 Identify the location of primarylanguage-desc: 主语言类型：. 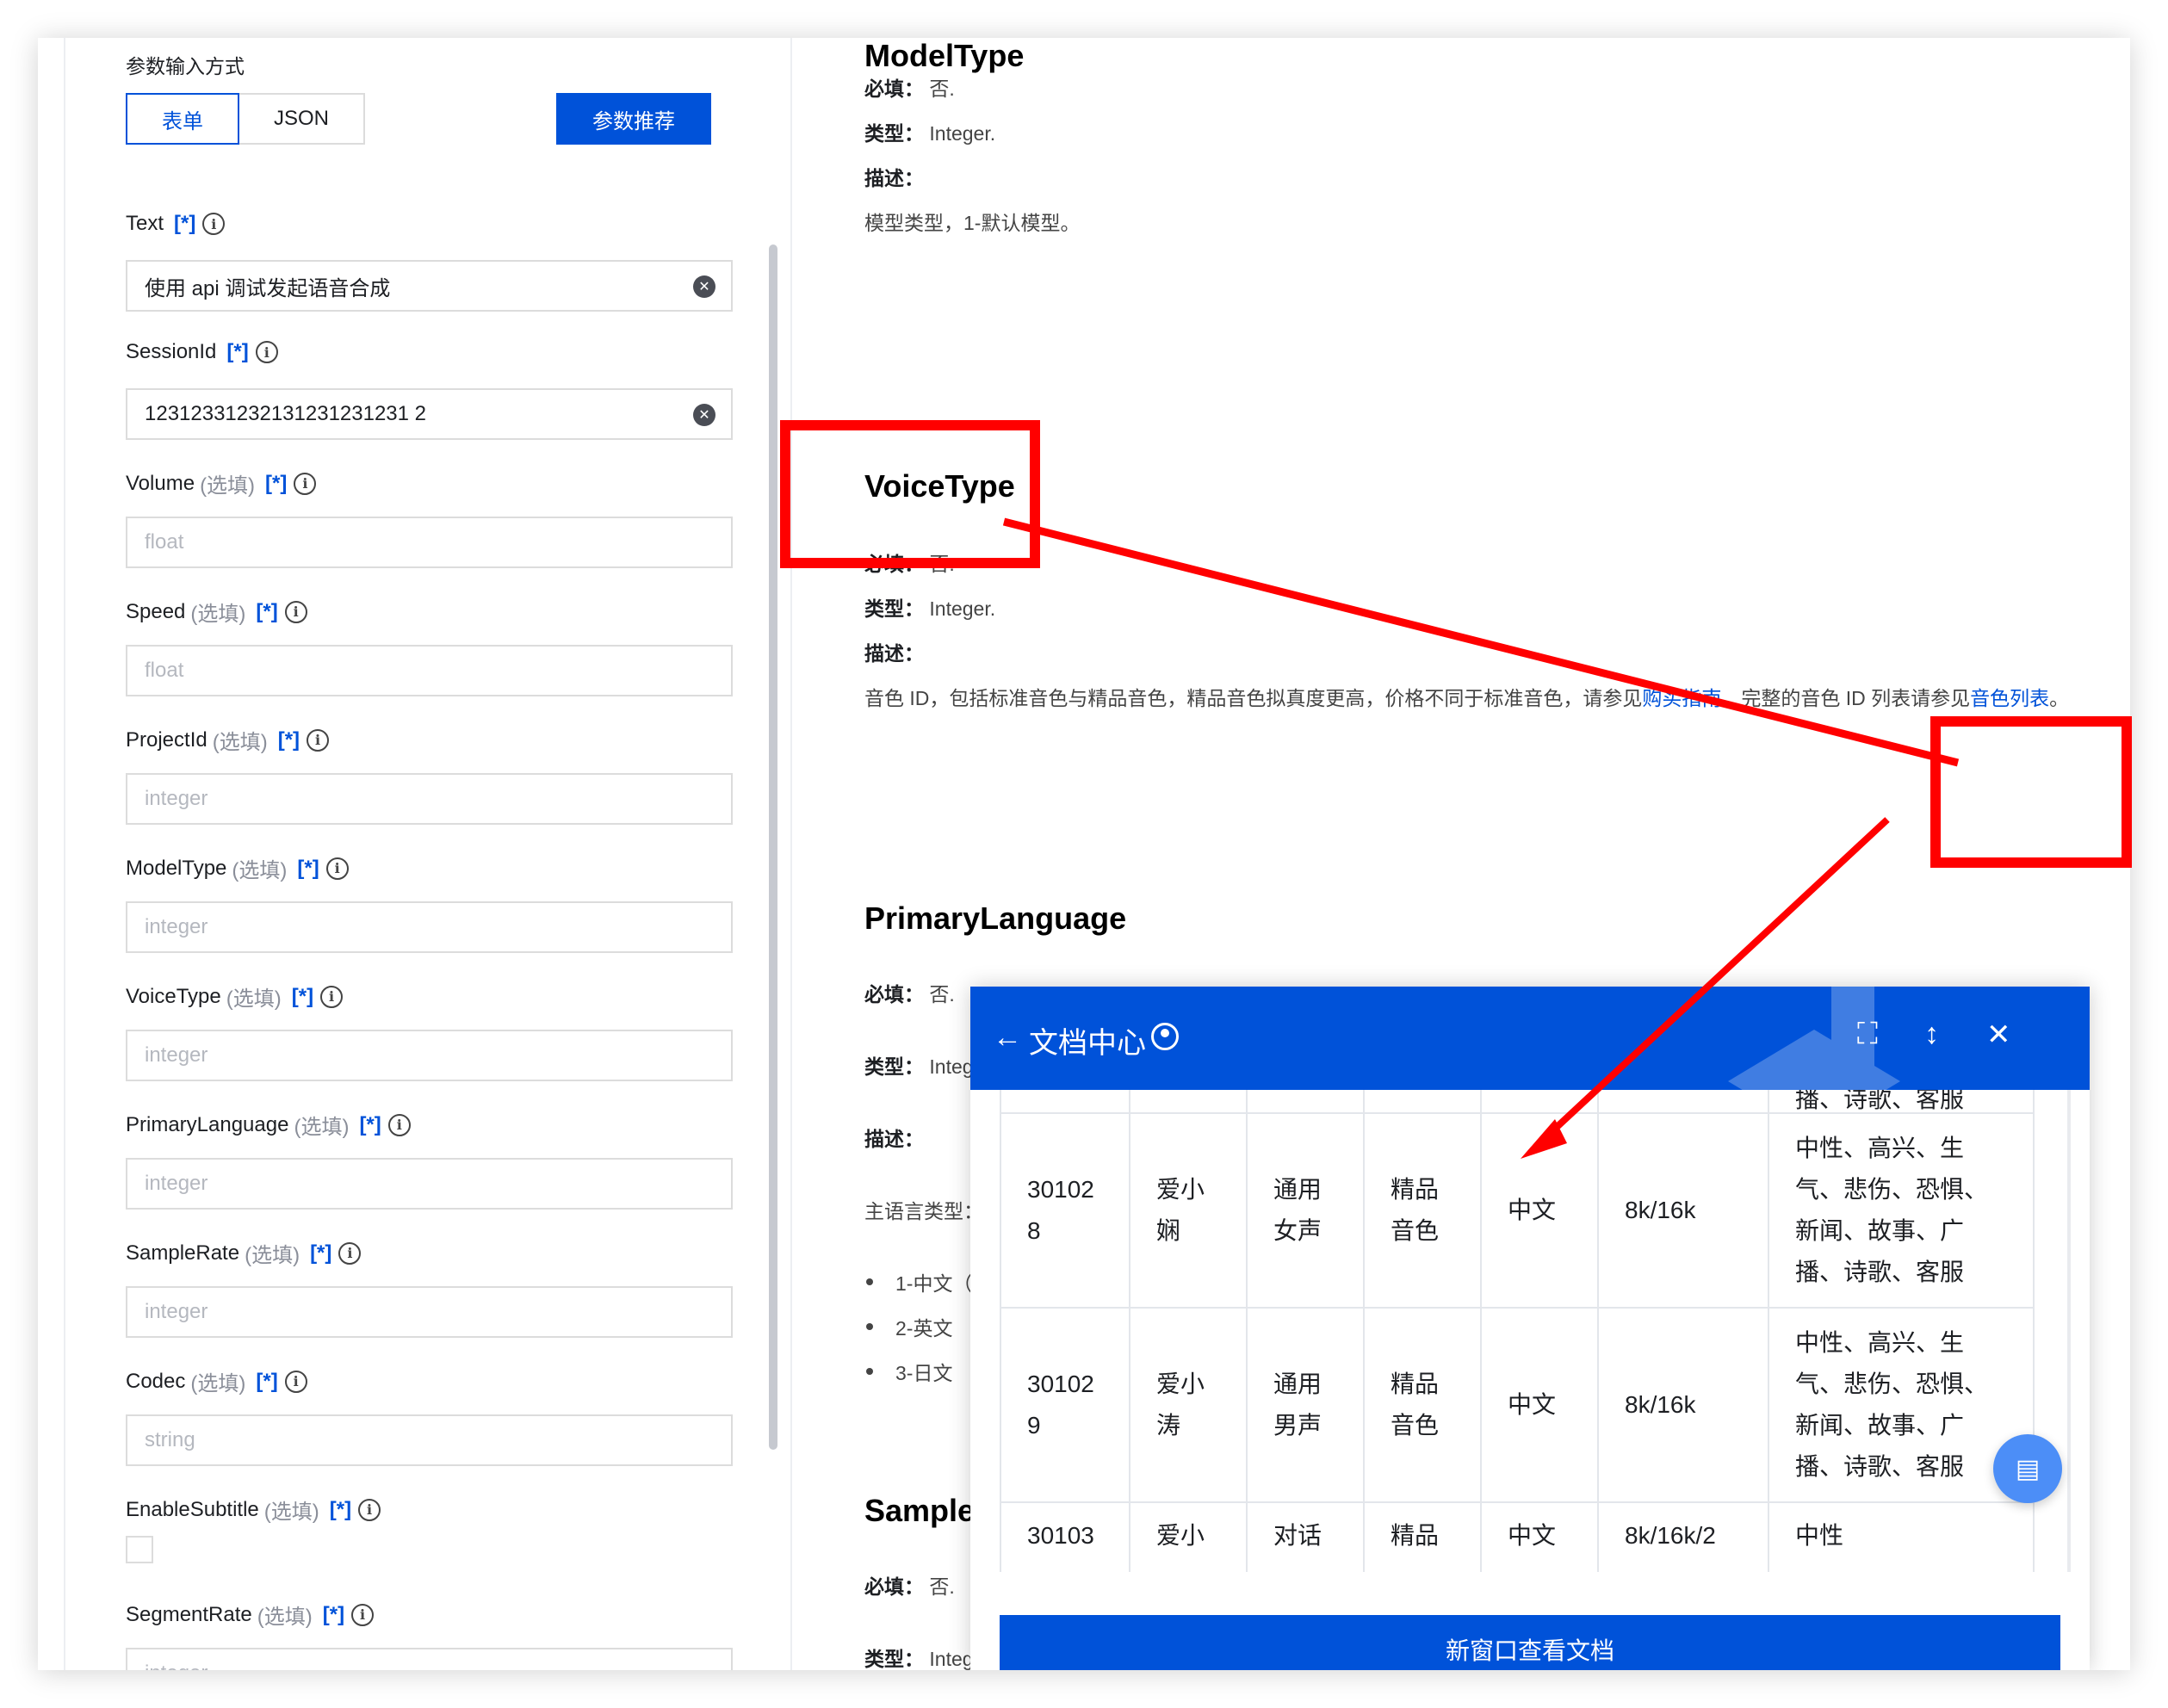
(923, 1211).